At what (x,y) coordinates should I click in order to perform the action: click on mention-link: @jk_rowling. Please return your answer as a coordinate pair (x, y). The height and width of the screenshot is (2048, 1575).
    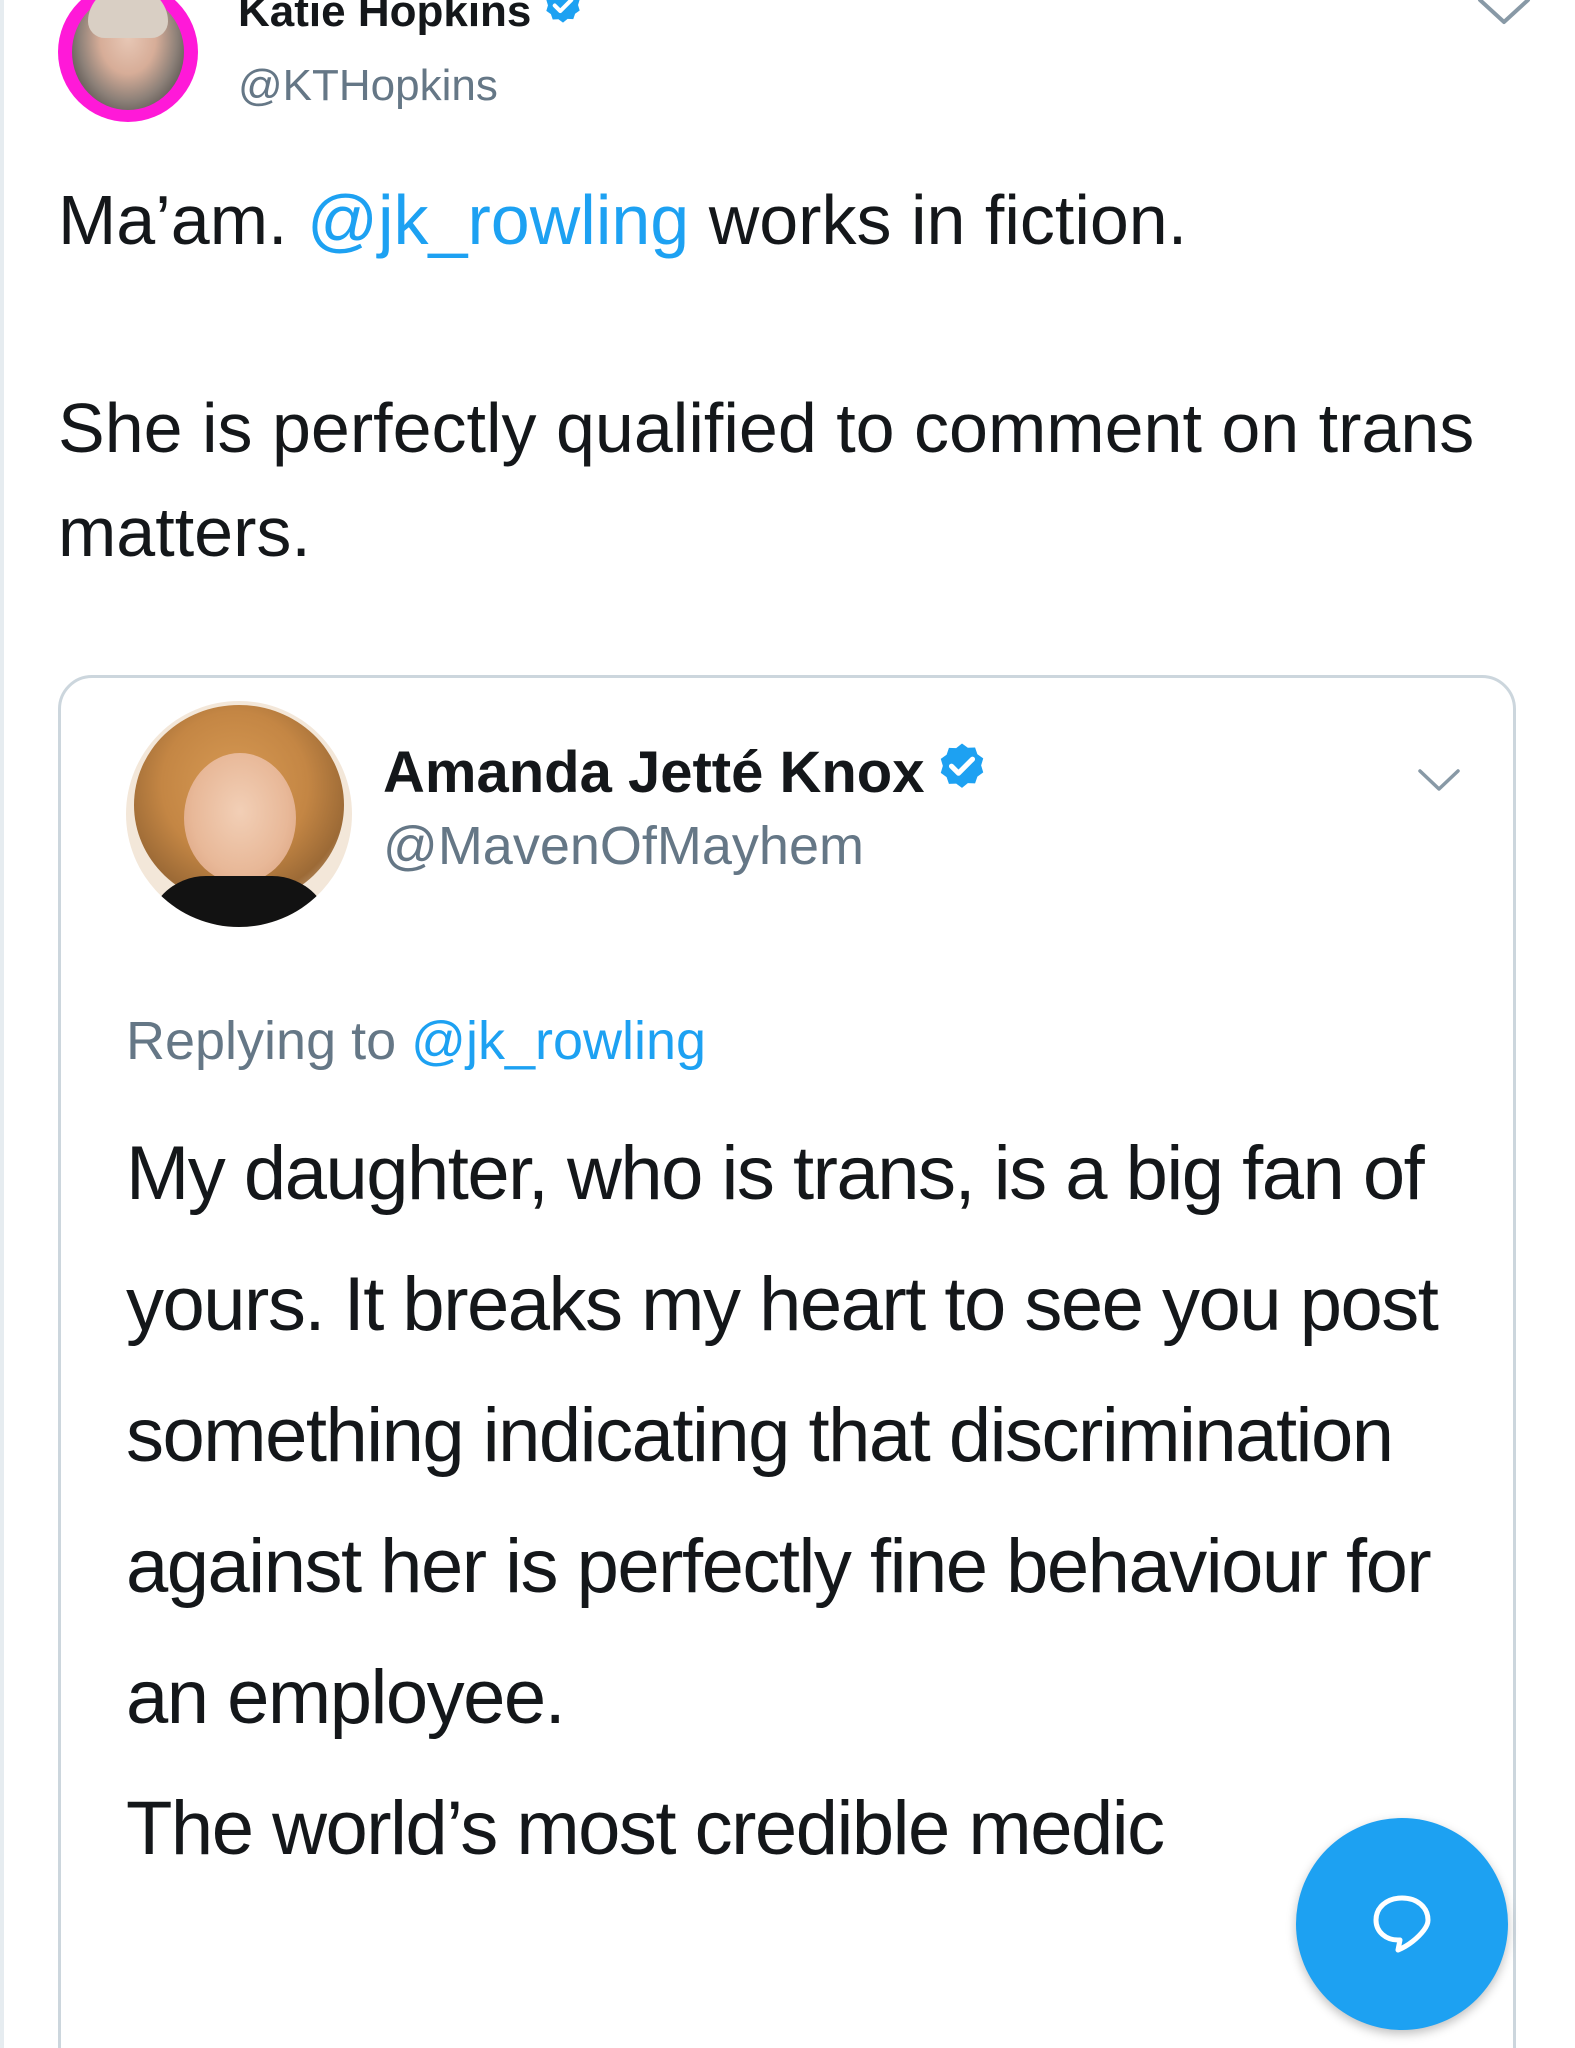
    Looking at the image, I should click on (498, 220).